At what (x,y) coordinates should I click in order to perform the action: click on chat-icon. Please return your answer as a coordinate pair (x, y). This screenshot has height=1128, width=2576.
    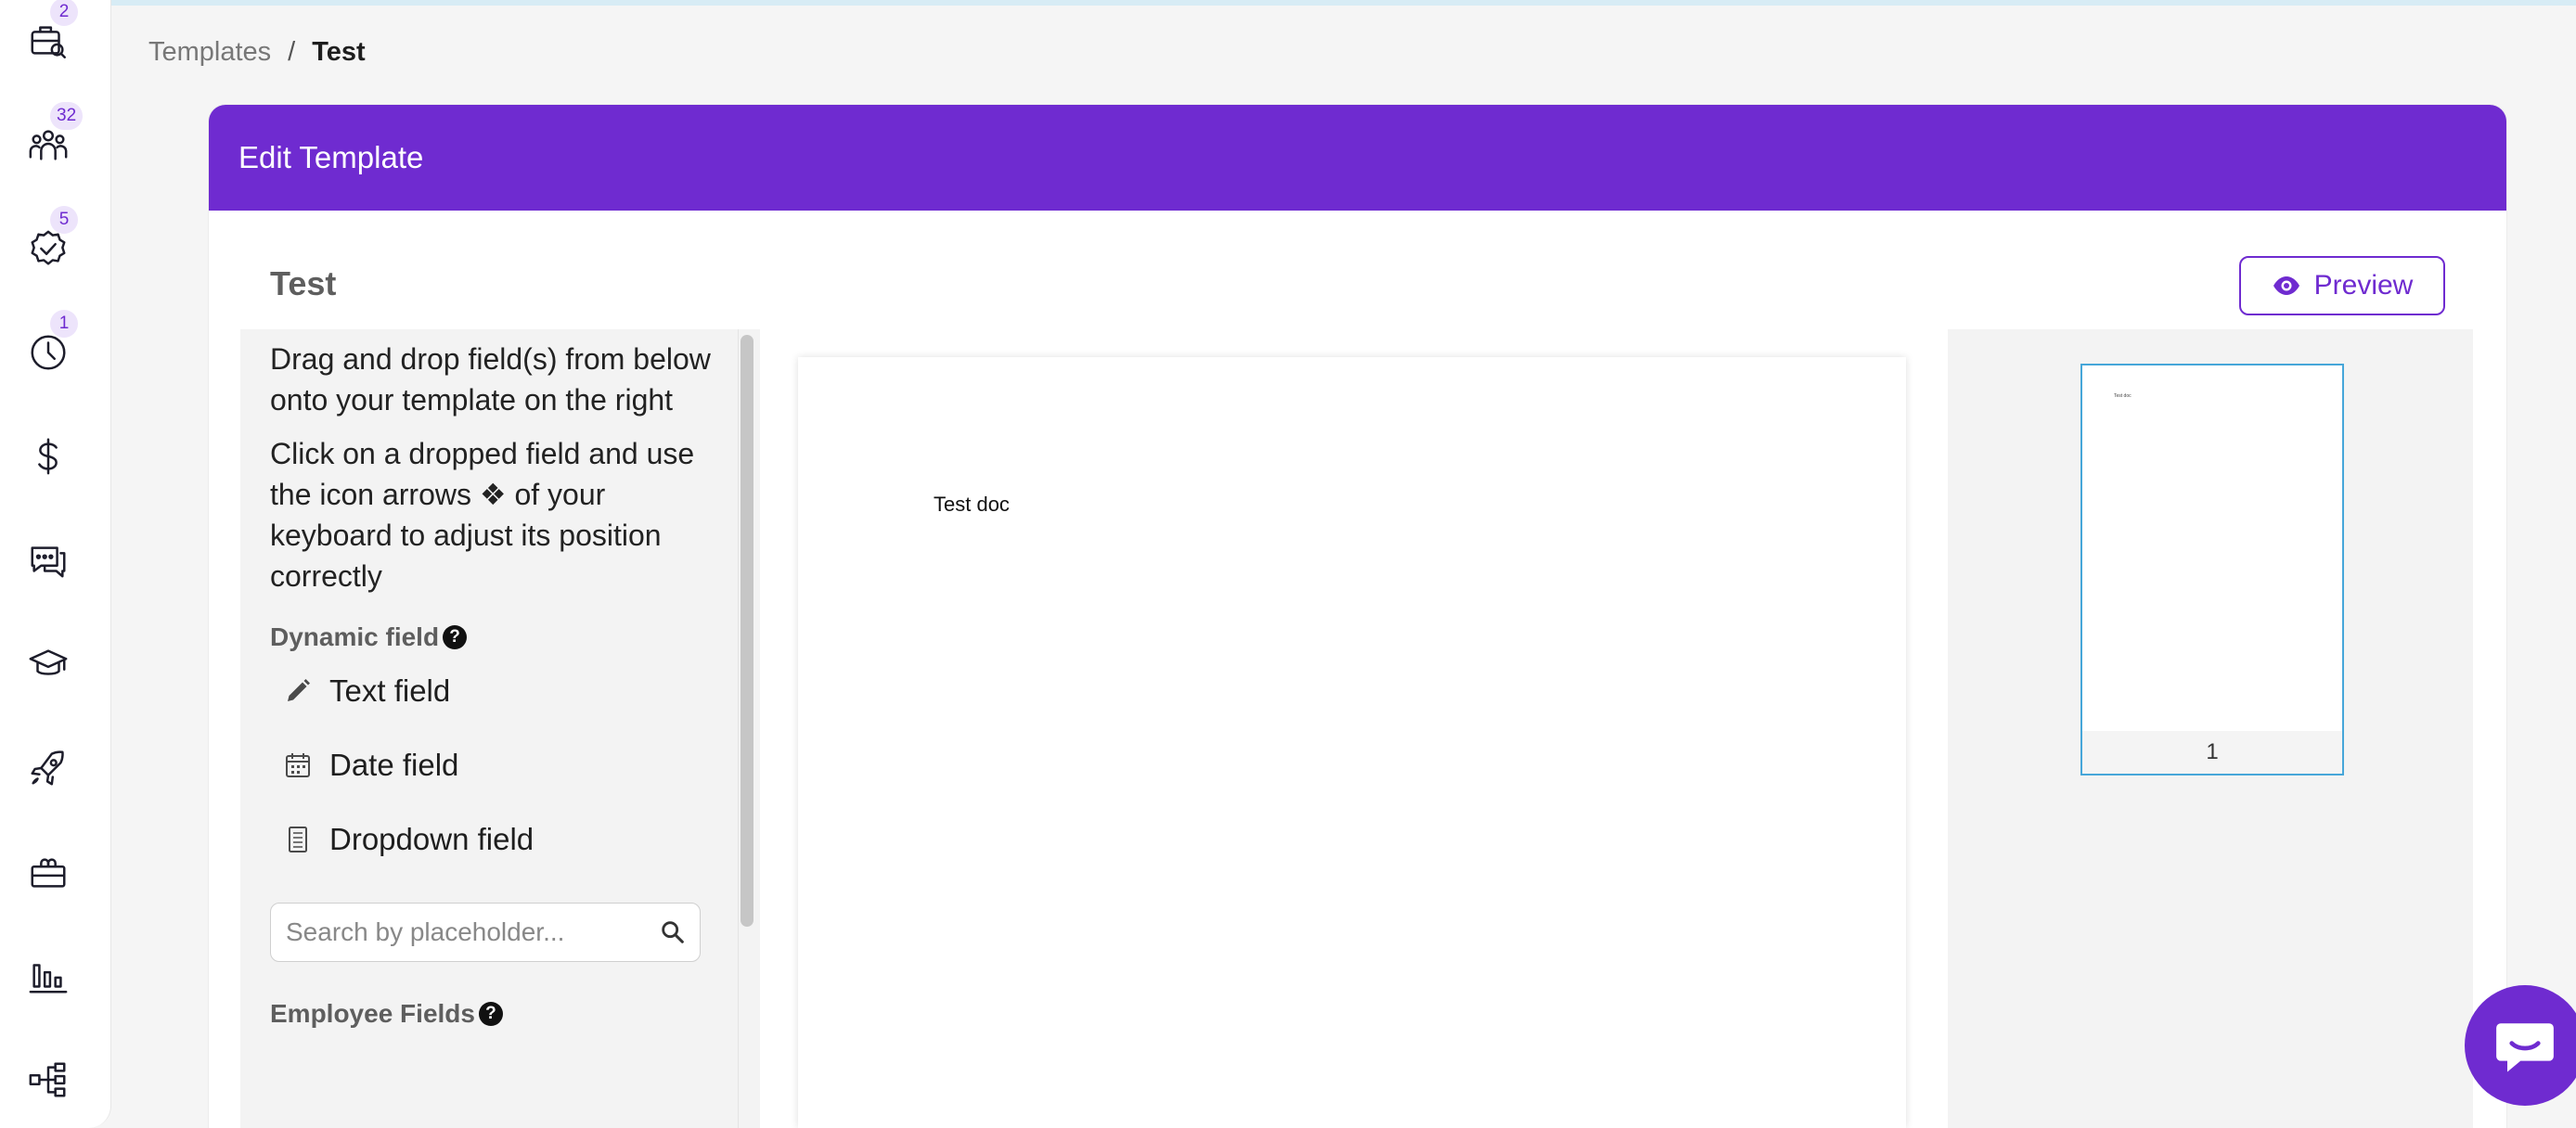
    Looking at the image, I should click on (2525, 1047).